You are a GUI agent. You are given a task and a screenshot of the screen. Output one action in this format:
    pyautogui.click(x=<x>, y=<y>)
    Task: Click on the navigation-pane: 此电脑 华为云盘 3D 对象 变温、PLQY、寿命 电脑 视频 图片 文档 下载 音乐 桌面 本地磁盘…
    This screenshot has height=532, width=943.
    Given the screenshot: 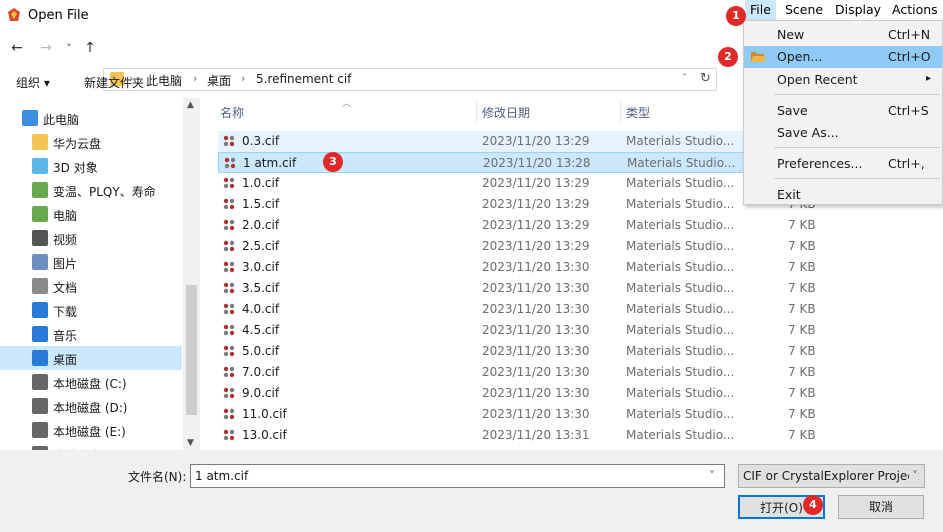 What is the action you would take?
    pyautogui.click(x=100, y=274)
    